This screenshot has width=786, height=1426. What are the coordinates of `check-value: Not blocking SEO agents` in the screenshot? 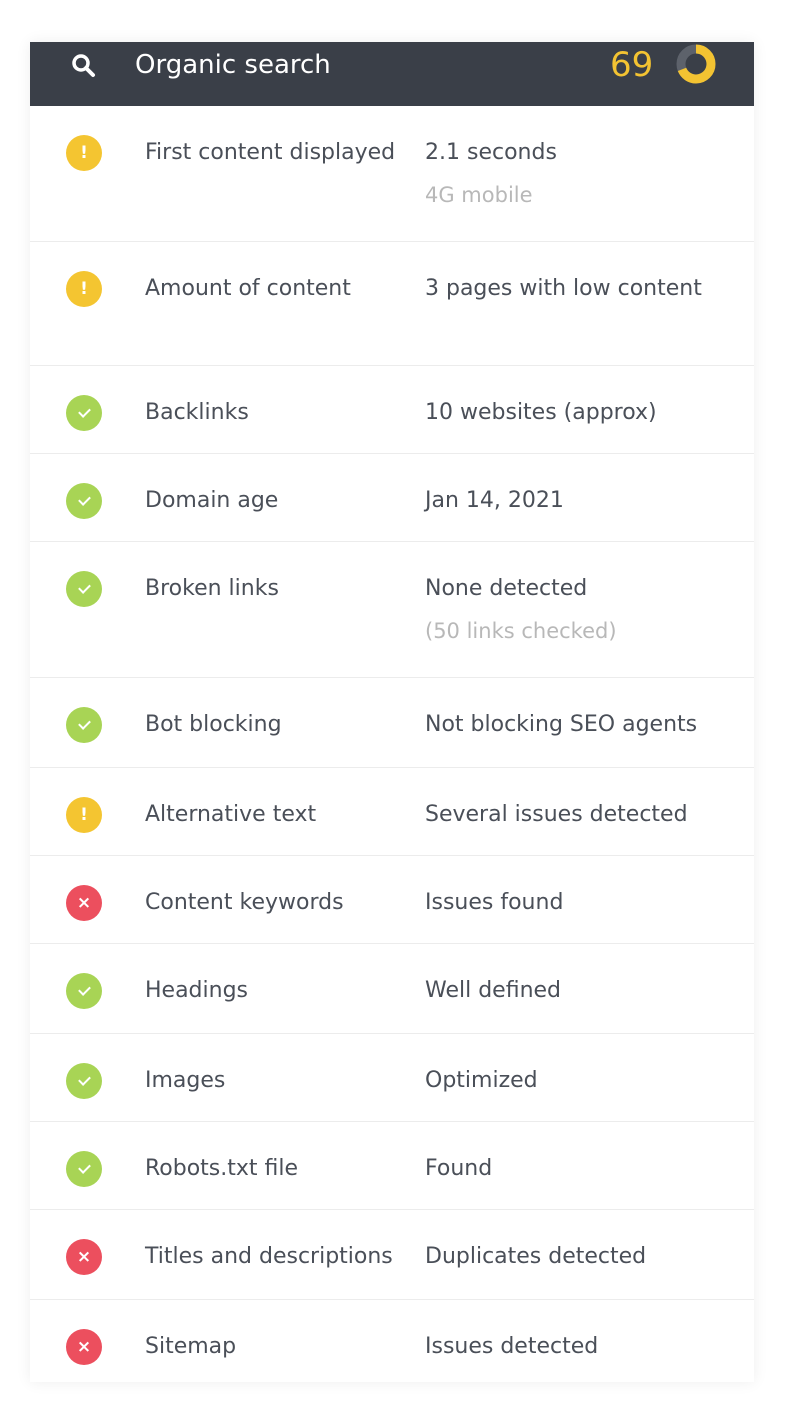 It's located at (561, 724).